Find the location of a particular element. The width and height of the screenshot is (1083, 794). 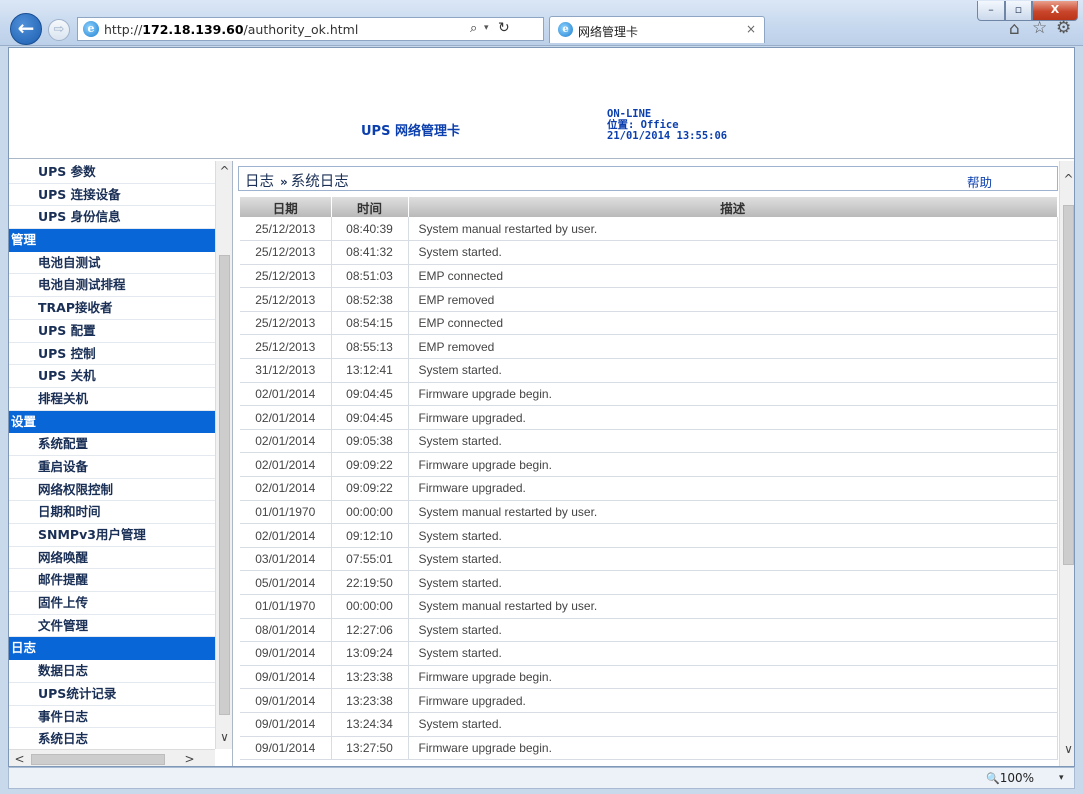

table-row: 05/01/2014 22:19:50 System started. is located at coordinates (649, 582).